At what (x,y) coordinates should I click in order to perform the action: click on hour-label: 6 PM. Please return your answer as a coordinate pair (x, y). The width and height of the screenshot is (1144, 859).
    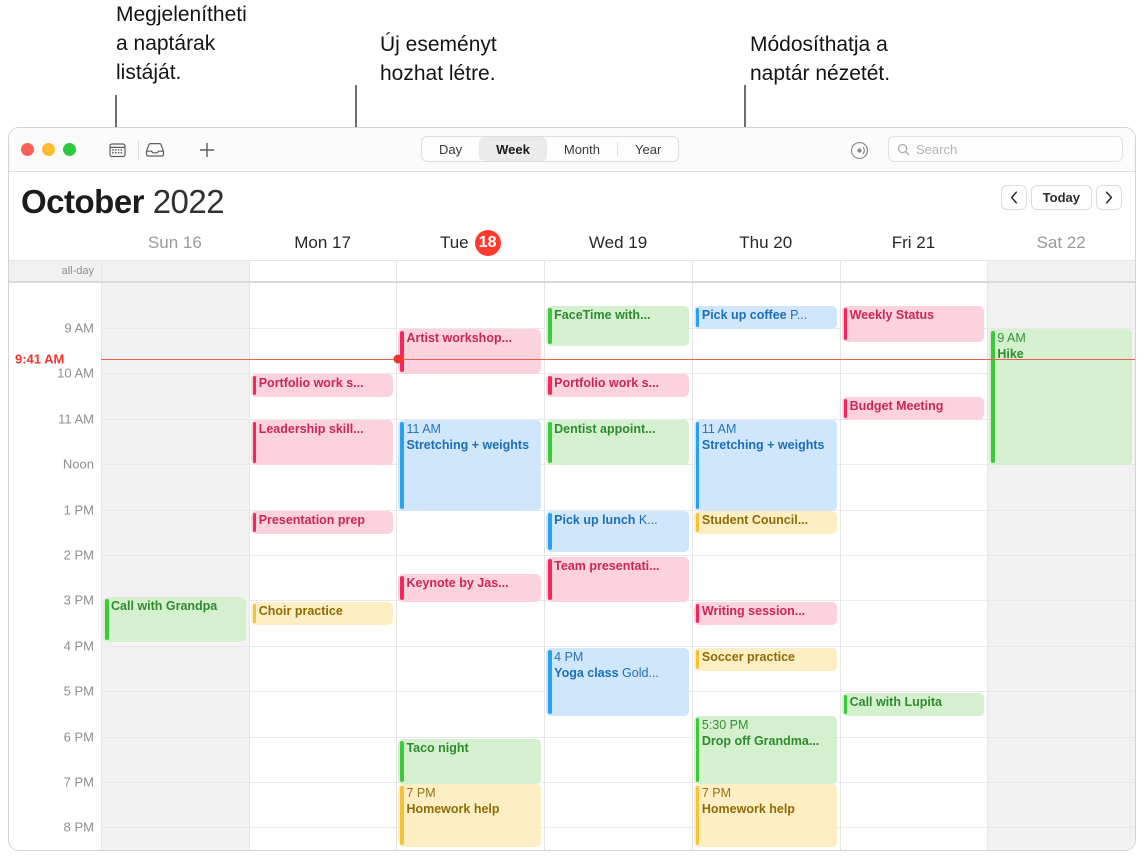
    Looking at the image, I should click on (78, 737).